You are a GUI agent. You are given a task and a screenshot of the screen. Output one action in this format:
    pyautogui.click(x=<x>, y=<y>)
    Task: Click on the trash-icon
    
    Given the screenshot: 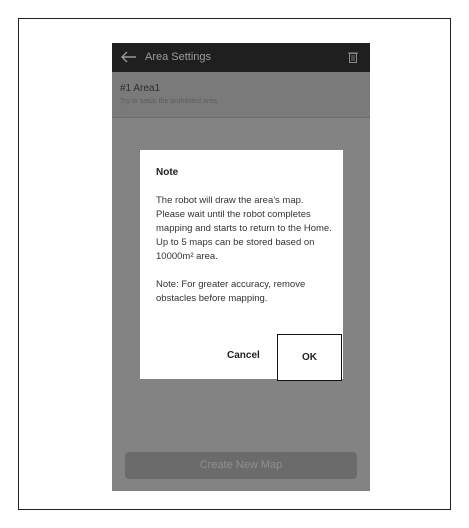 What is the action you would take?
    pyautogui.click(x=353, y=57)
    